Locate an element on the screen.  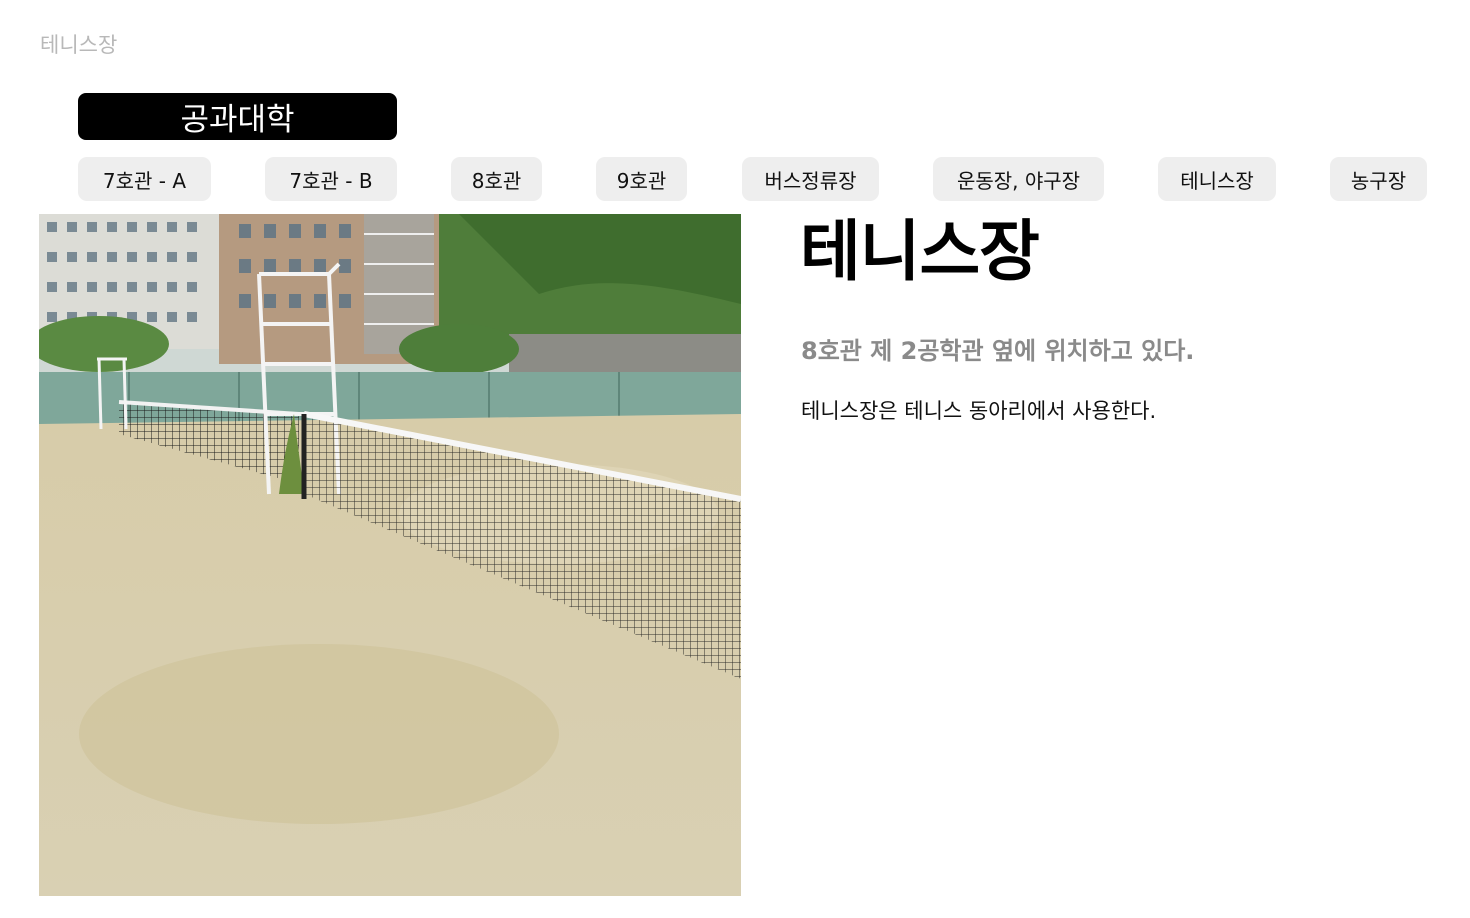
tab-bus-stop: 버스정류장 is located at coordinates (810, 179).